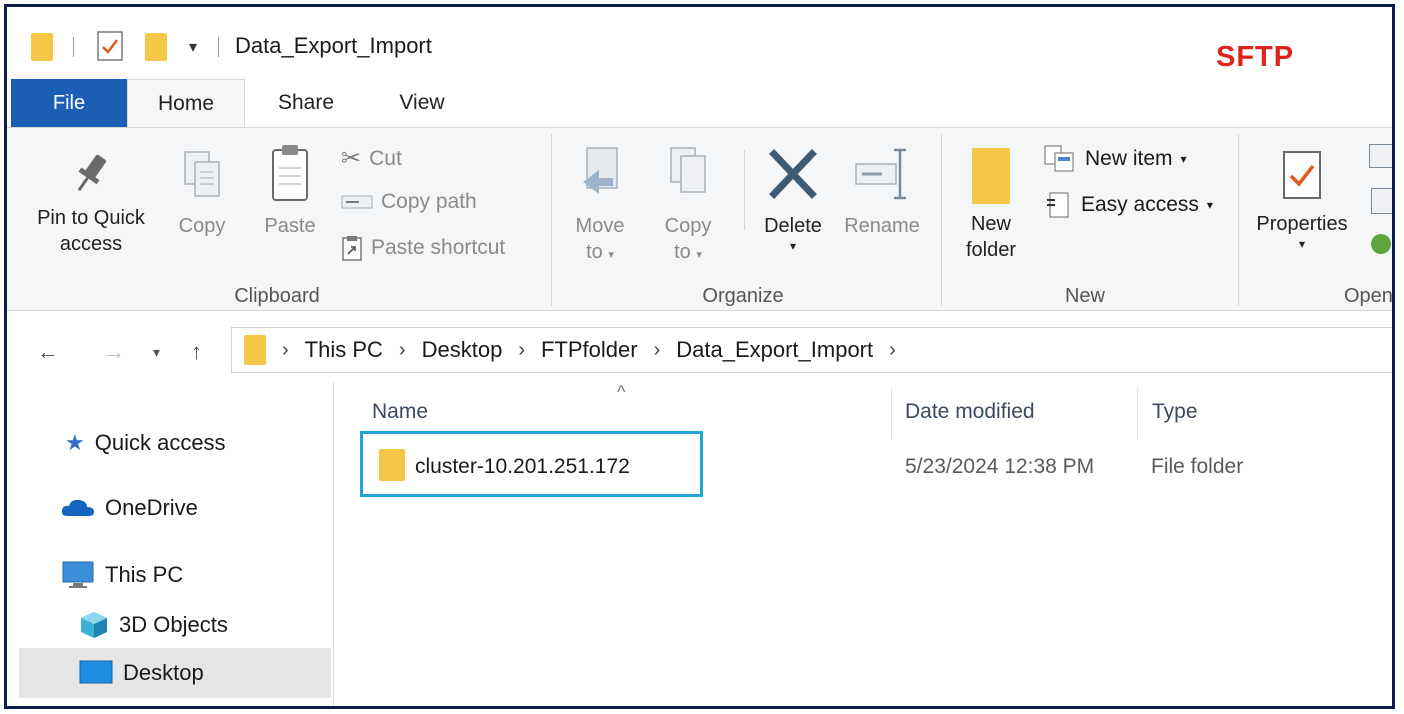 This screenshot has height=714, width=1404. I want to click on column-header-name: Name, so click(400, 412).